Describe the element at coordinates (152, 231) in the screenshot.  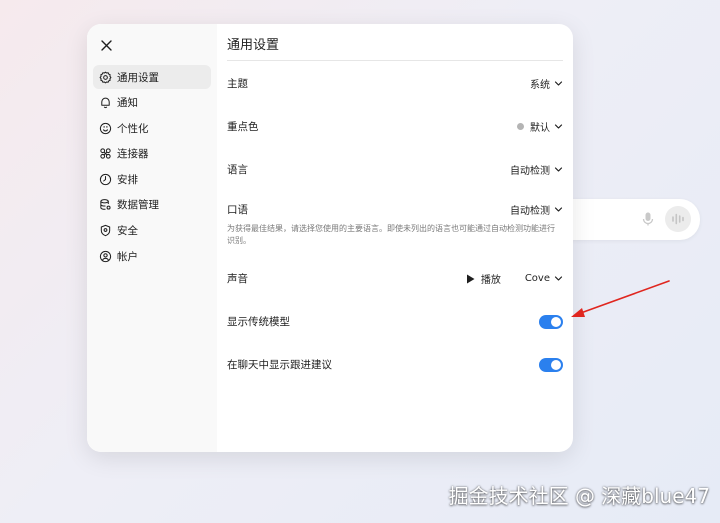
I see `sidebar-item-security: 安全` at that location.